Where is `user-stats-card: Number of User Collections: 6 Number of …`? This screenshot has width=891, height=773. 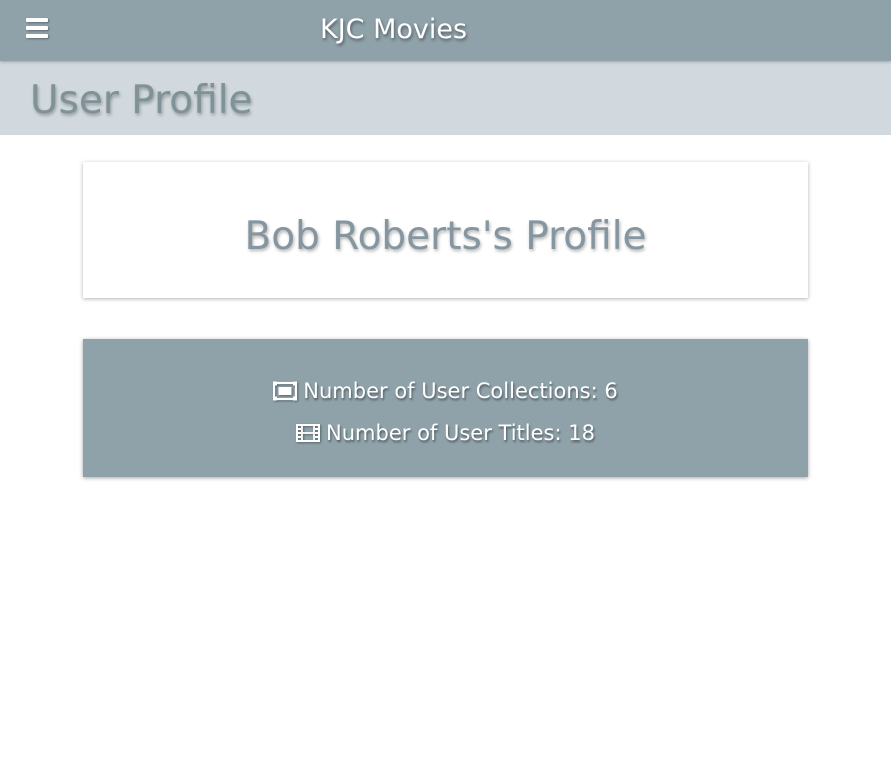 user-stats-card: Number of User Collections: 6 Number of … is located at coordinates (445, 408).